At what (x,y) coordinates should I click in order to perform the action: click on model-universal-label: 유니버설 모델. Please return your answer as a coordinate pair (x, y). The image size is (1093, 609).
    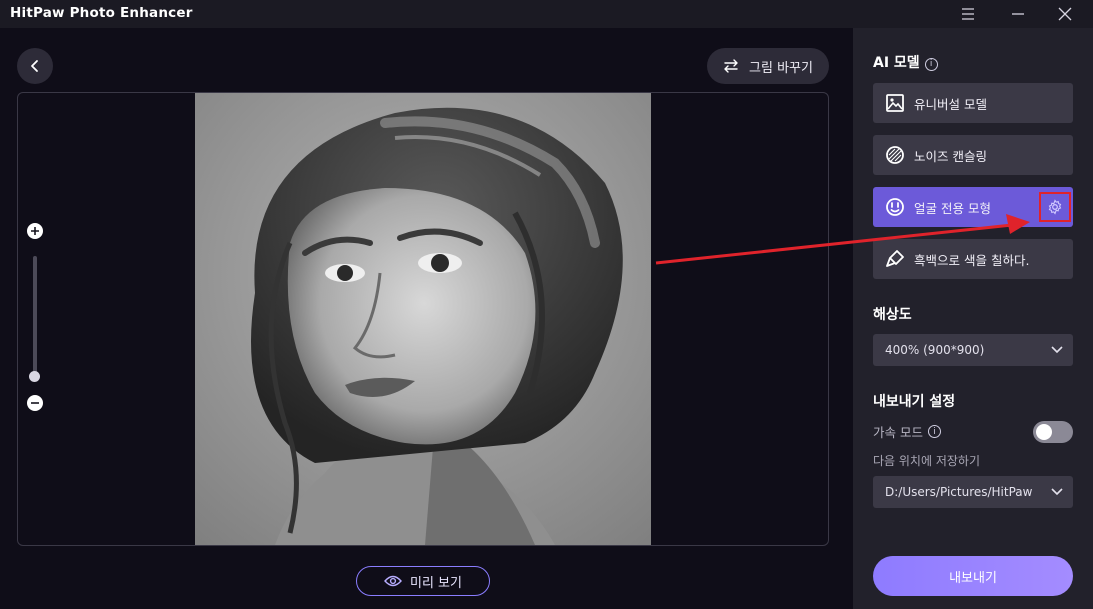
    Looking at the image, I should click on (950, 104).